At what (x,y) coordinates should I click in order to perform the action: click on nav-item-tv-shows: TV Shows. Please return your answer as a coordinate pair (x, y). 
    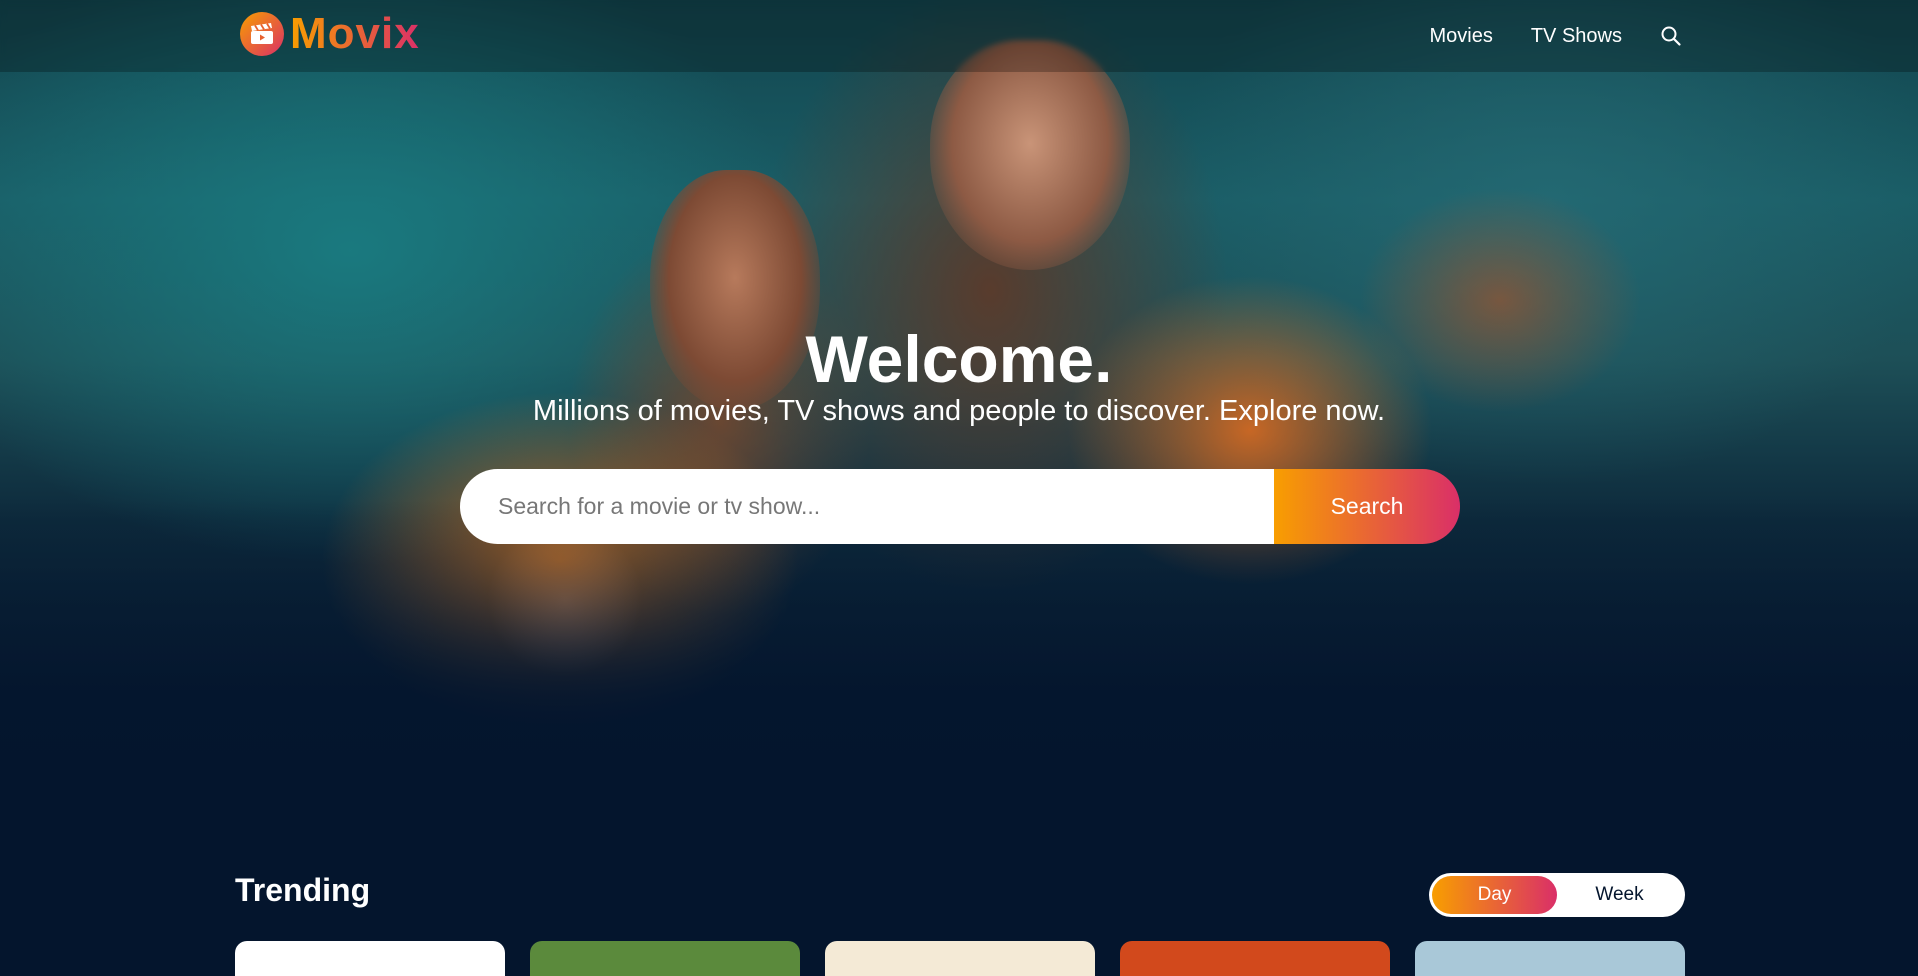
    Looking at the image, I should click on (1576, 36).